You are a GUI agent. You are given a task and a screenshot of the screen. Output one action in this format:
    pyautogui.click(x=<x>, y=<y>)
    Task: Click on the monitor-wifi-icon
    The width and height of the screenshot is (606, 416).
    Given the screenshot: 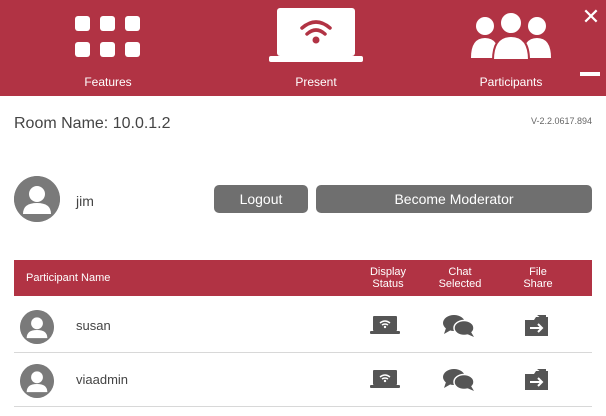 What is the action you would take?
    pyautogui.click(x=316, y=35)
    